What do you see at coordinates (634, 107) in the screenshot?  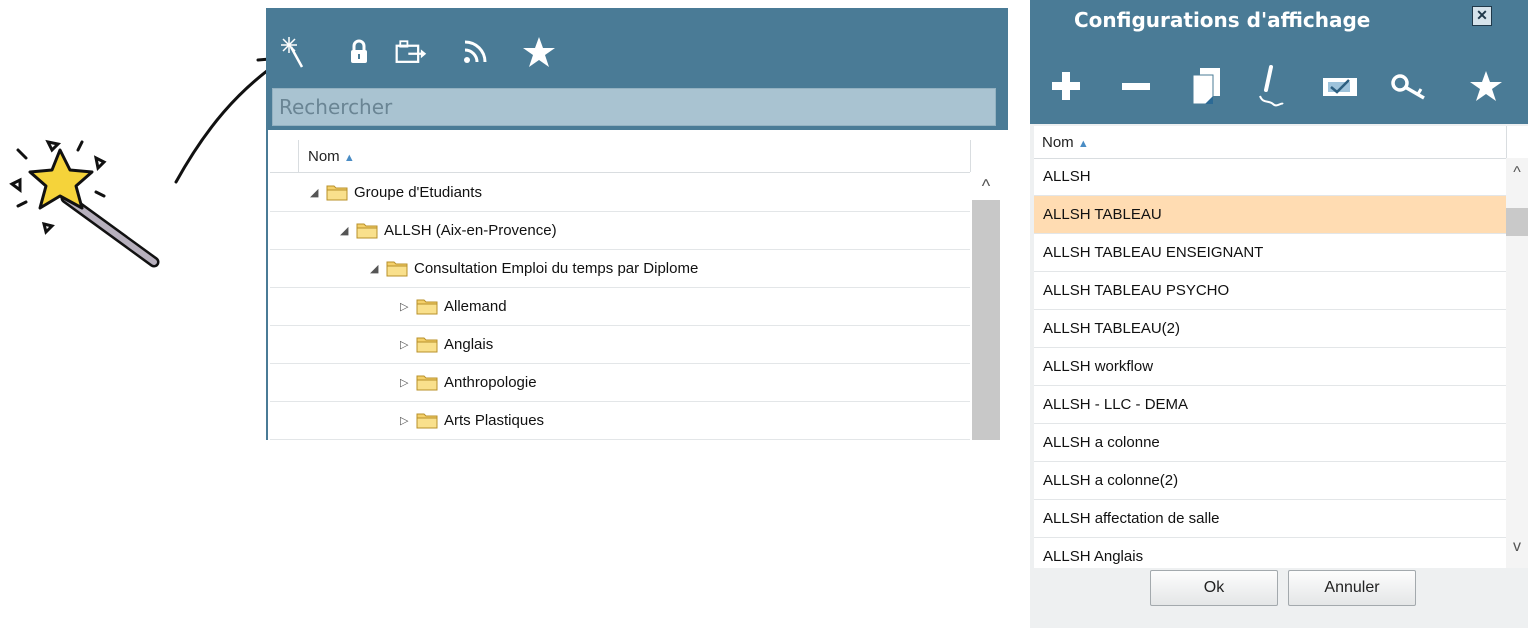 I see `search-input: Rechercher` at bounding box center [634, 107].